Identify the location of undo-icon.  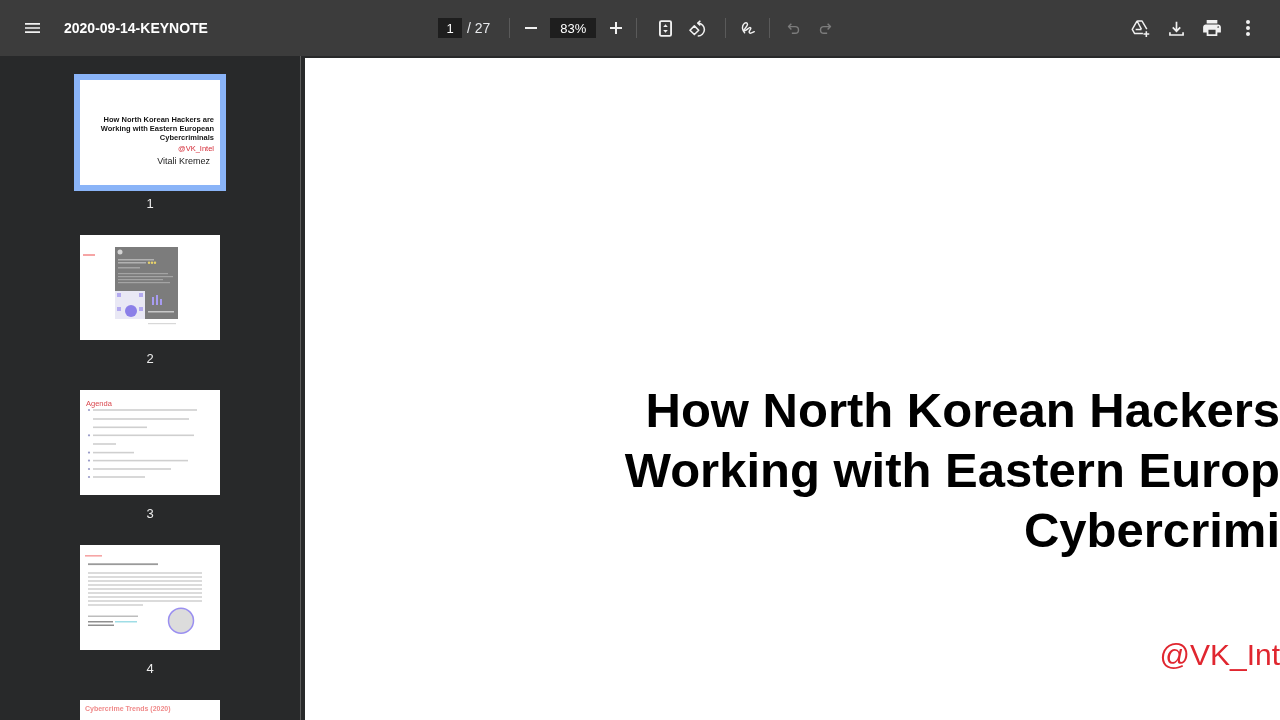
(793, 28).